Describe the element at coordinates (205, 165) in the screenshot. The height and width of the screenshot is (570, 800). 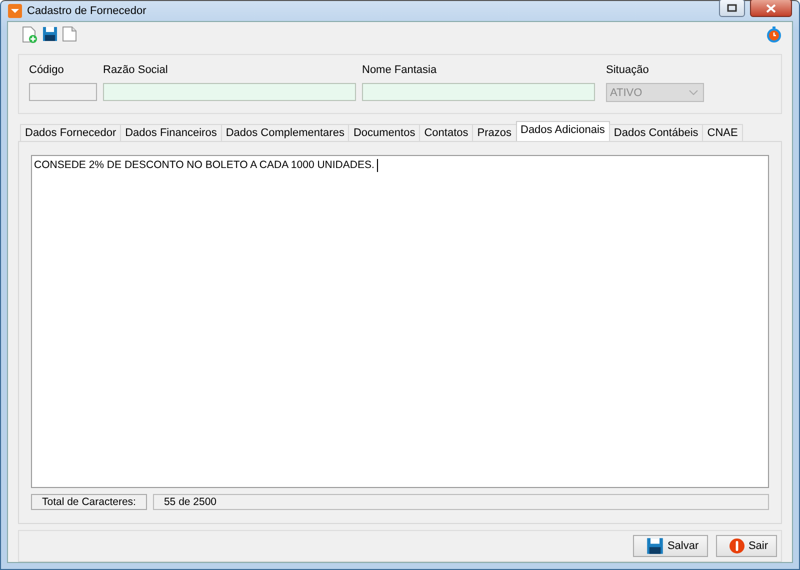
I see `text-area-content: CONSEDE 2% DE DESCONTO NO BOLETO A CADA 1000 UNIDADES.` at that location.